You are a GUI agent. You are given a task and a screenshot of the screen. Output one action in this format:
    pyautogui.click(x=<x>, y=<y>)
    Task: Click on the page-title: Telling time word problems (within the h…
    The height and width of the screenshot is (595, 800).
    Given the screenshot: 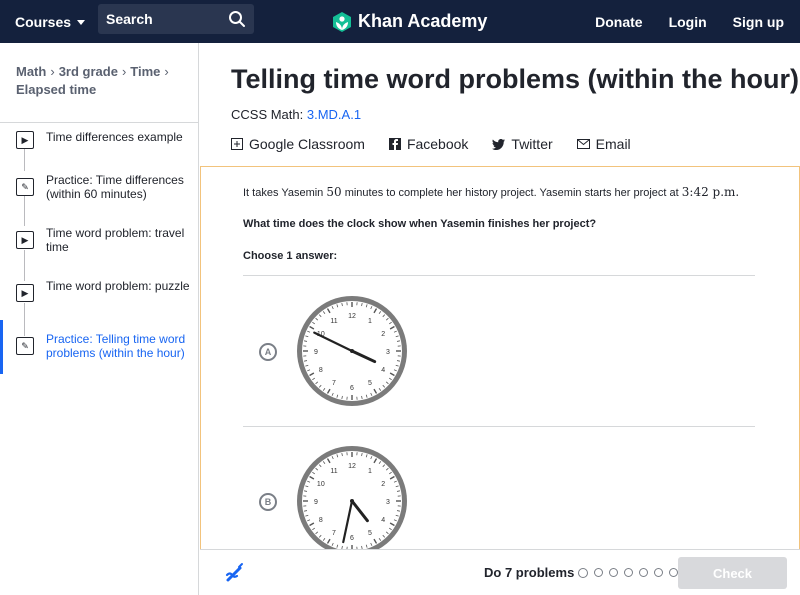 What is the action you would take?
    pyautogui.click(x=515, y=79)
    